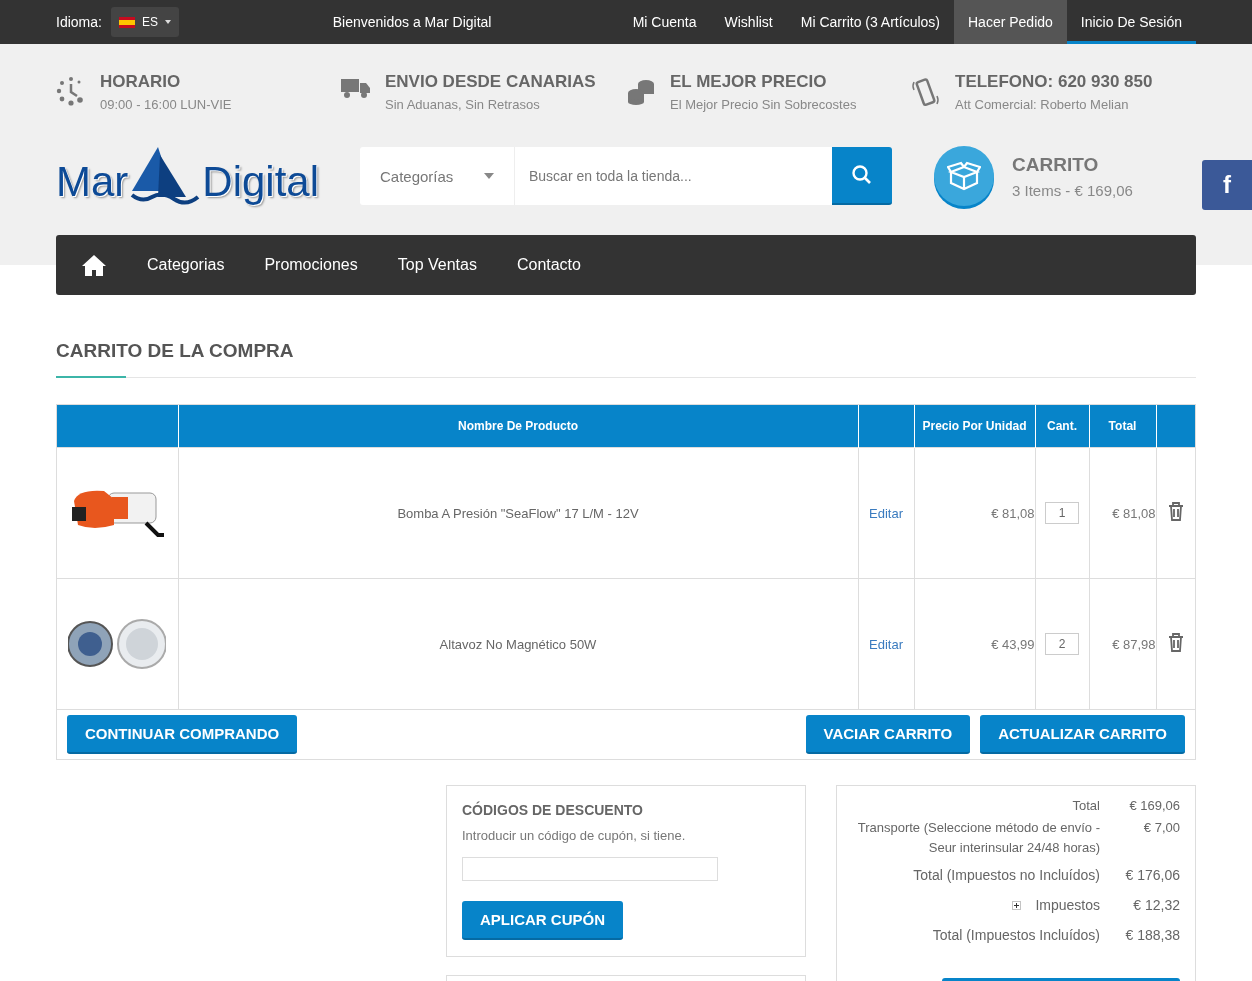  I want to click on cart-summary: 3 Items - € 169,06, so click(1072, 190).